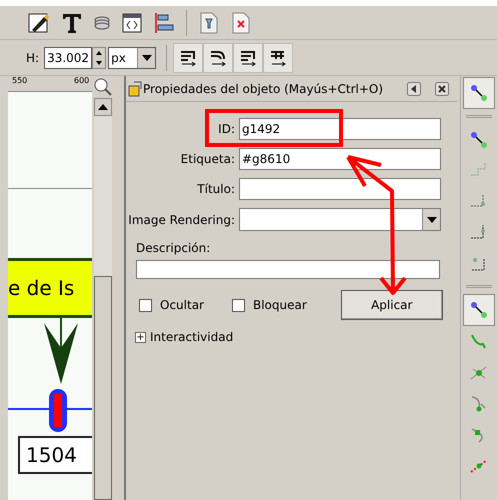 This screenshot has width=497, height=500. What do you see at coordinates (68, 57) in the screenshot?
I see `height-field: 33.002` at bounding box center [68, 57].